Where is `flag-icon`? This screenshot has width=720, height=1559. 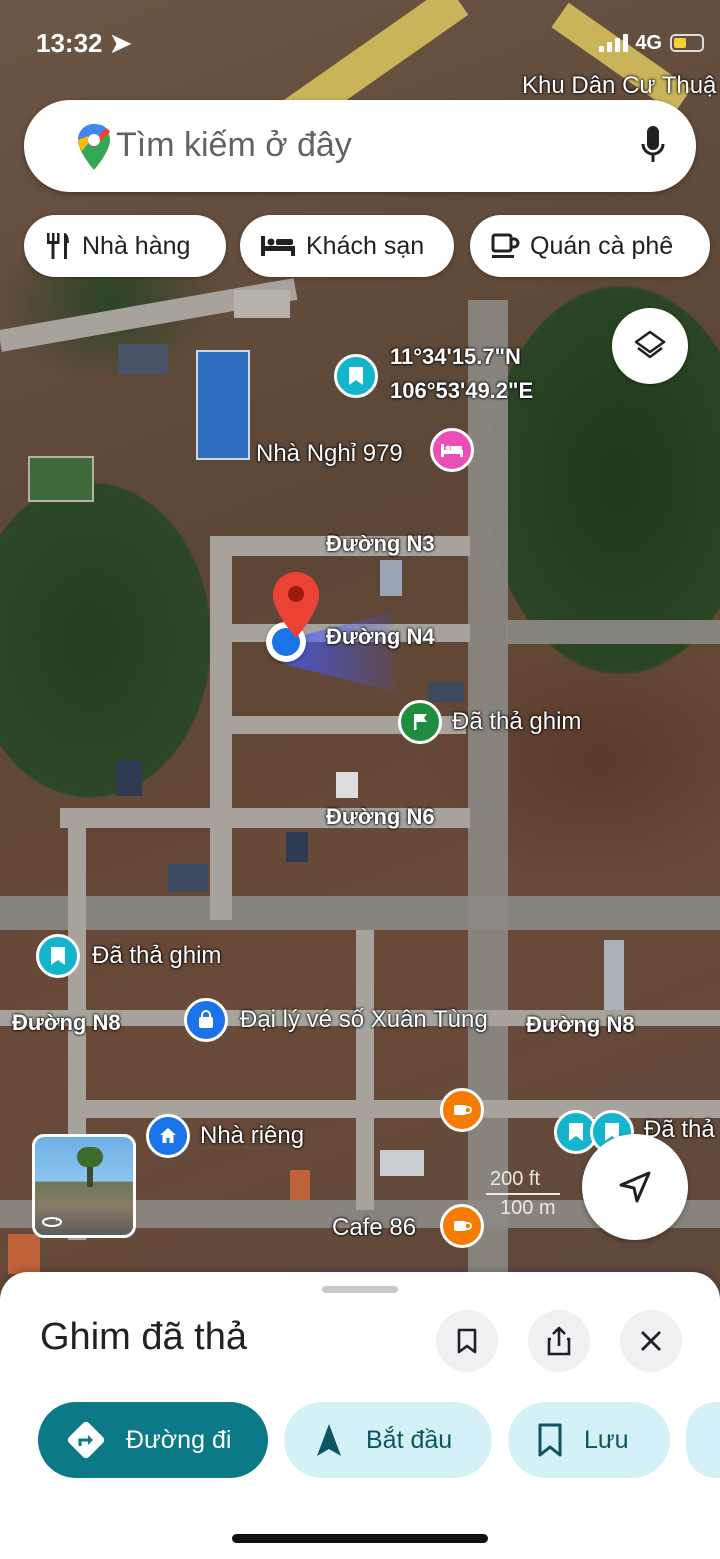
flag-icon is located at coordinates (420, 722).